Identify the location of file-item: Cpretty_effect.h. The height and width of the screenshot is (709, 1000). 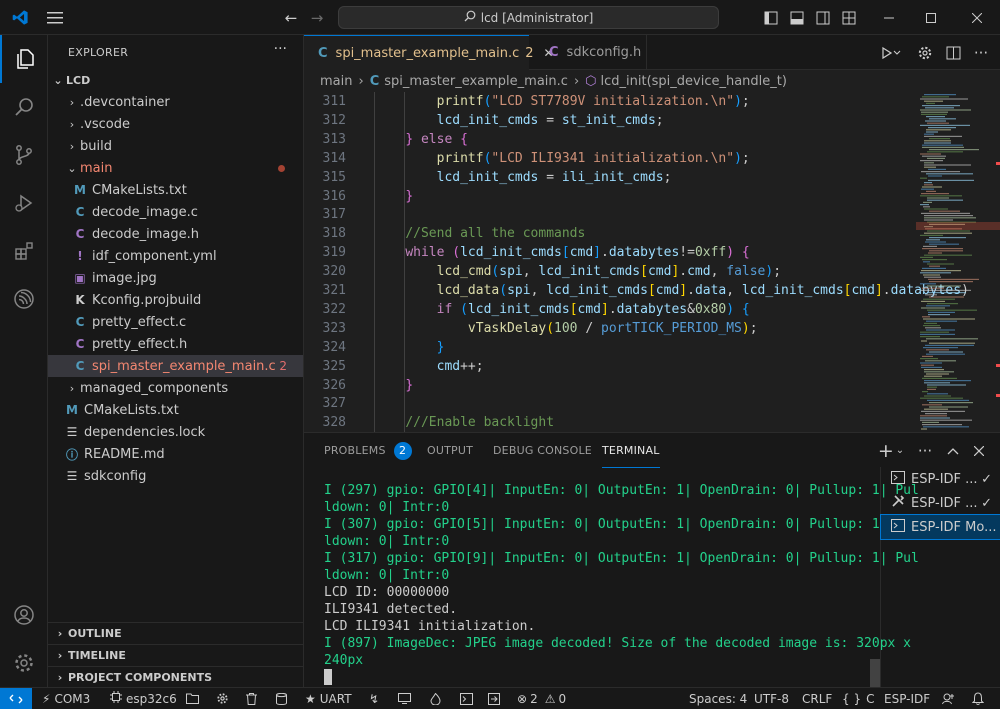
(175, 344).